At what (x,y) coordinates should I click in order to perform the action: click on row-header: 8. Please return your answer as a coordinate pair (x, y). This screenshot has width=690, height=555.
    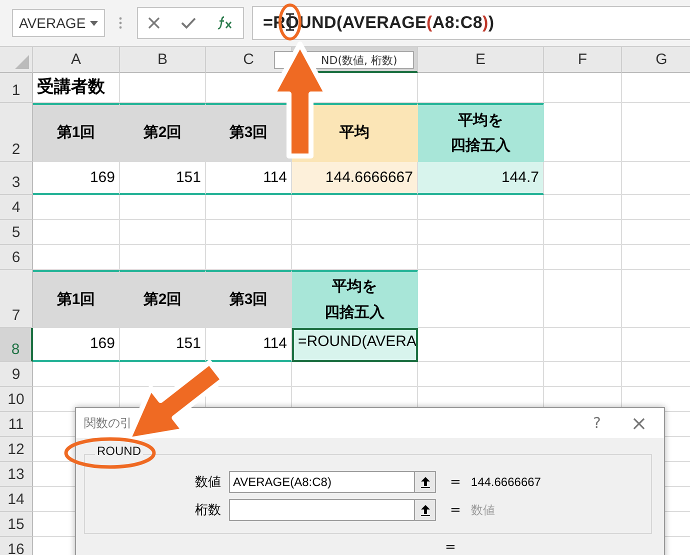
    Looking at the image, I should click on (16, 345).